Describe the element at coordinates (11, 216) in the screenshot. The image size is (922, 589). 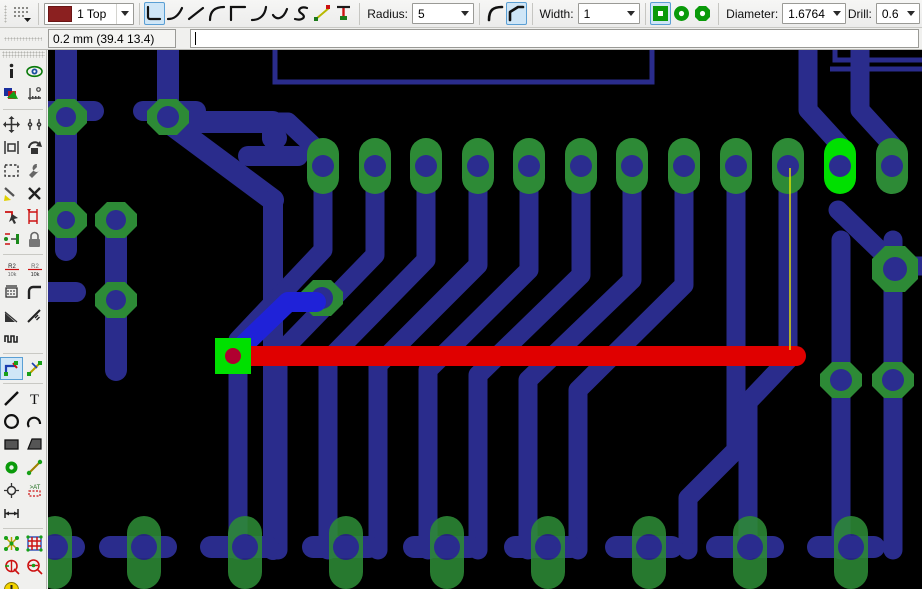
I see `delete-signal-icon` at that location.